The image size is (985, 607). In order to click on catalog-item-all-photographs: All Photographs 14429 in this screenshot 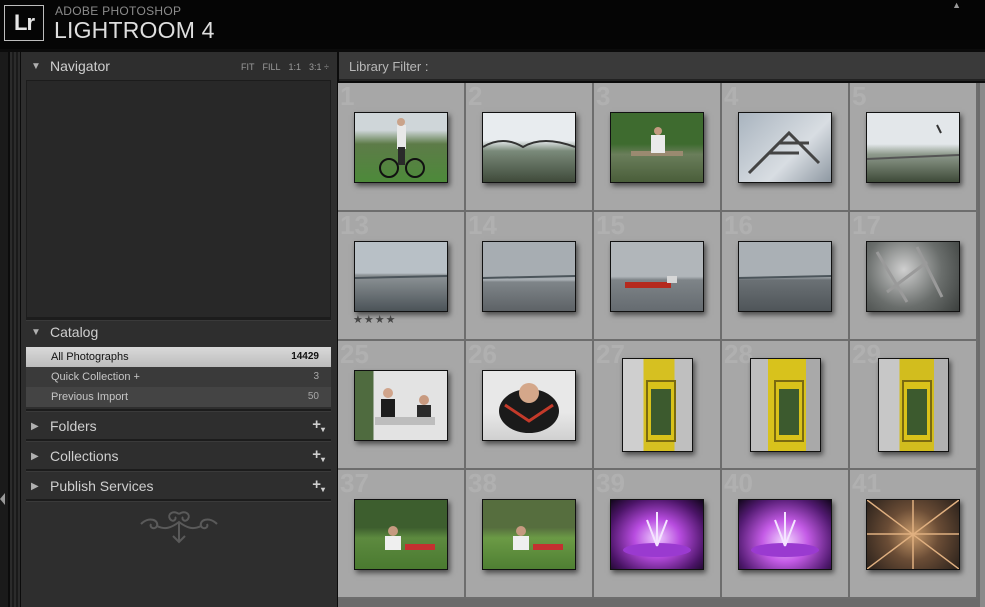, I will do `click(178, 357)`.